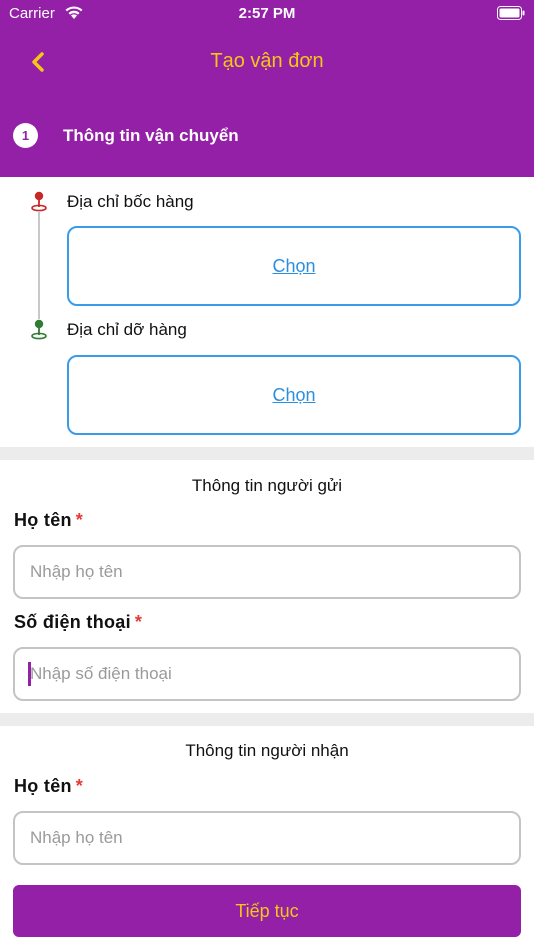 This screenshot has width=534, height=950. Describe the element at coordinates (29, 674) in the screenshot. I see `text-cursor` at that location.